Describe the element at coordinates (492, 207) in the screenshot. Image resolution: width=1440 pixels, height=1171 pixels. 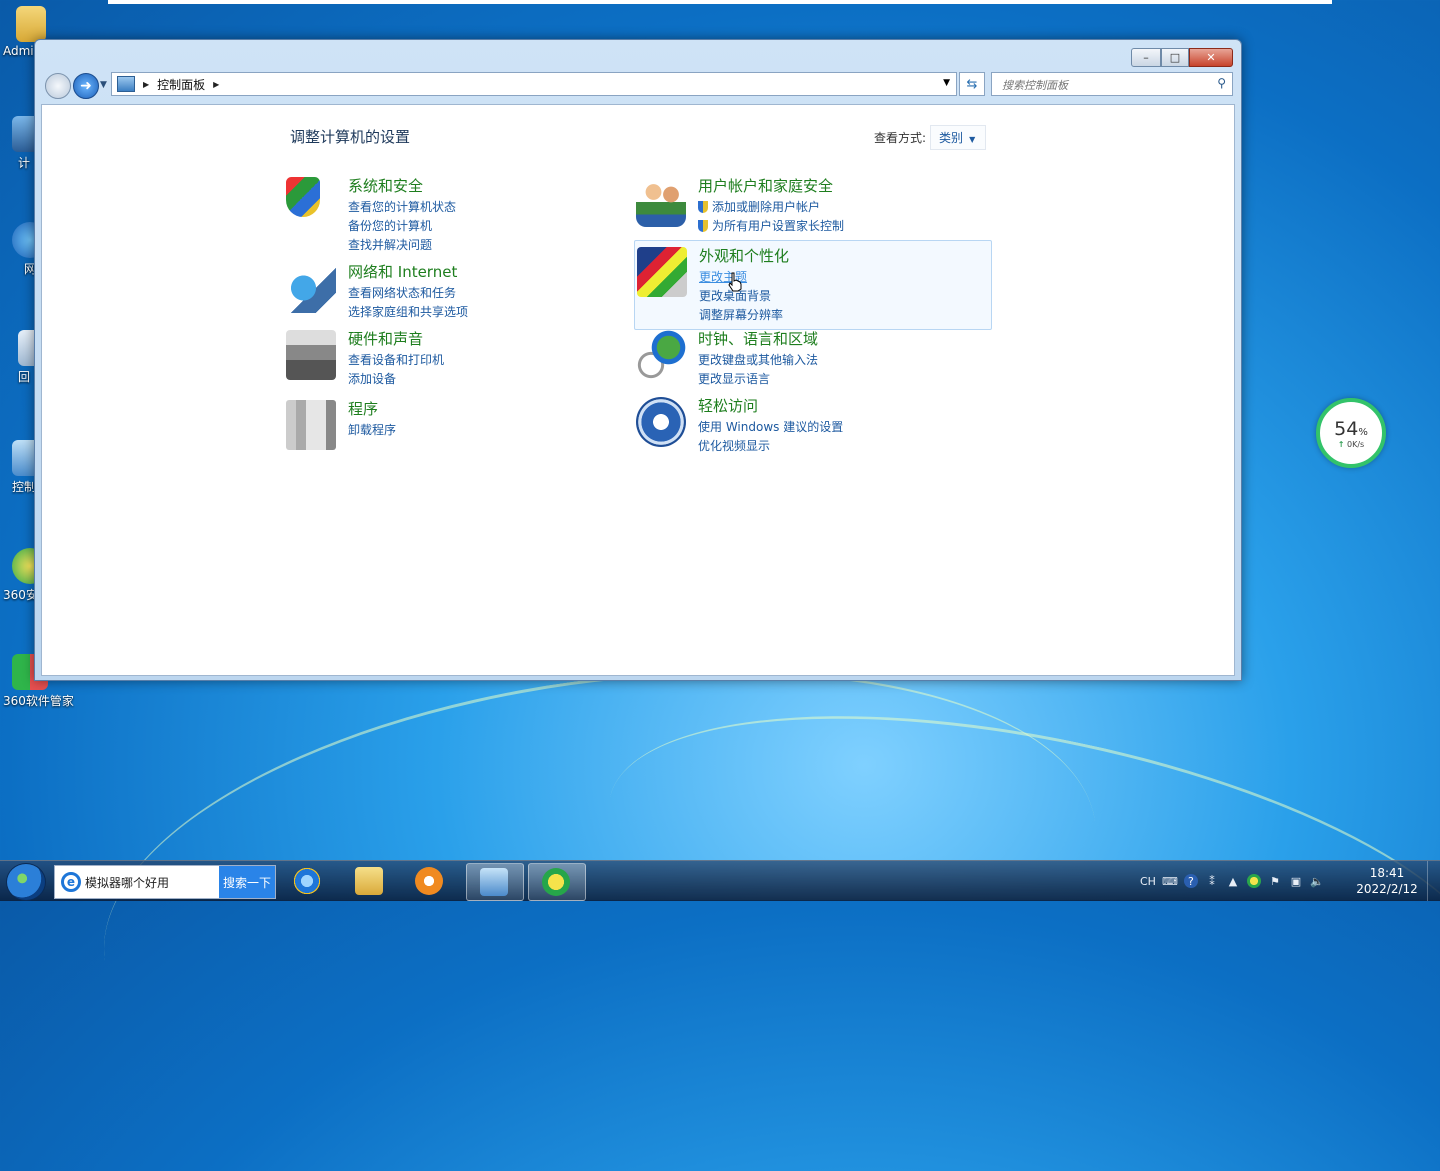
I see `category-link: 查看您的计算机状态` at that location.